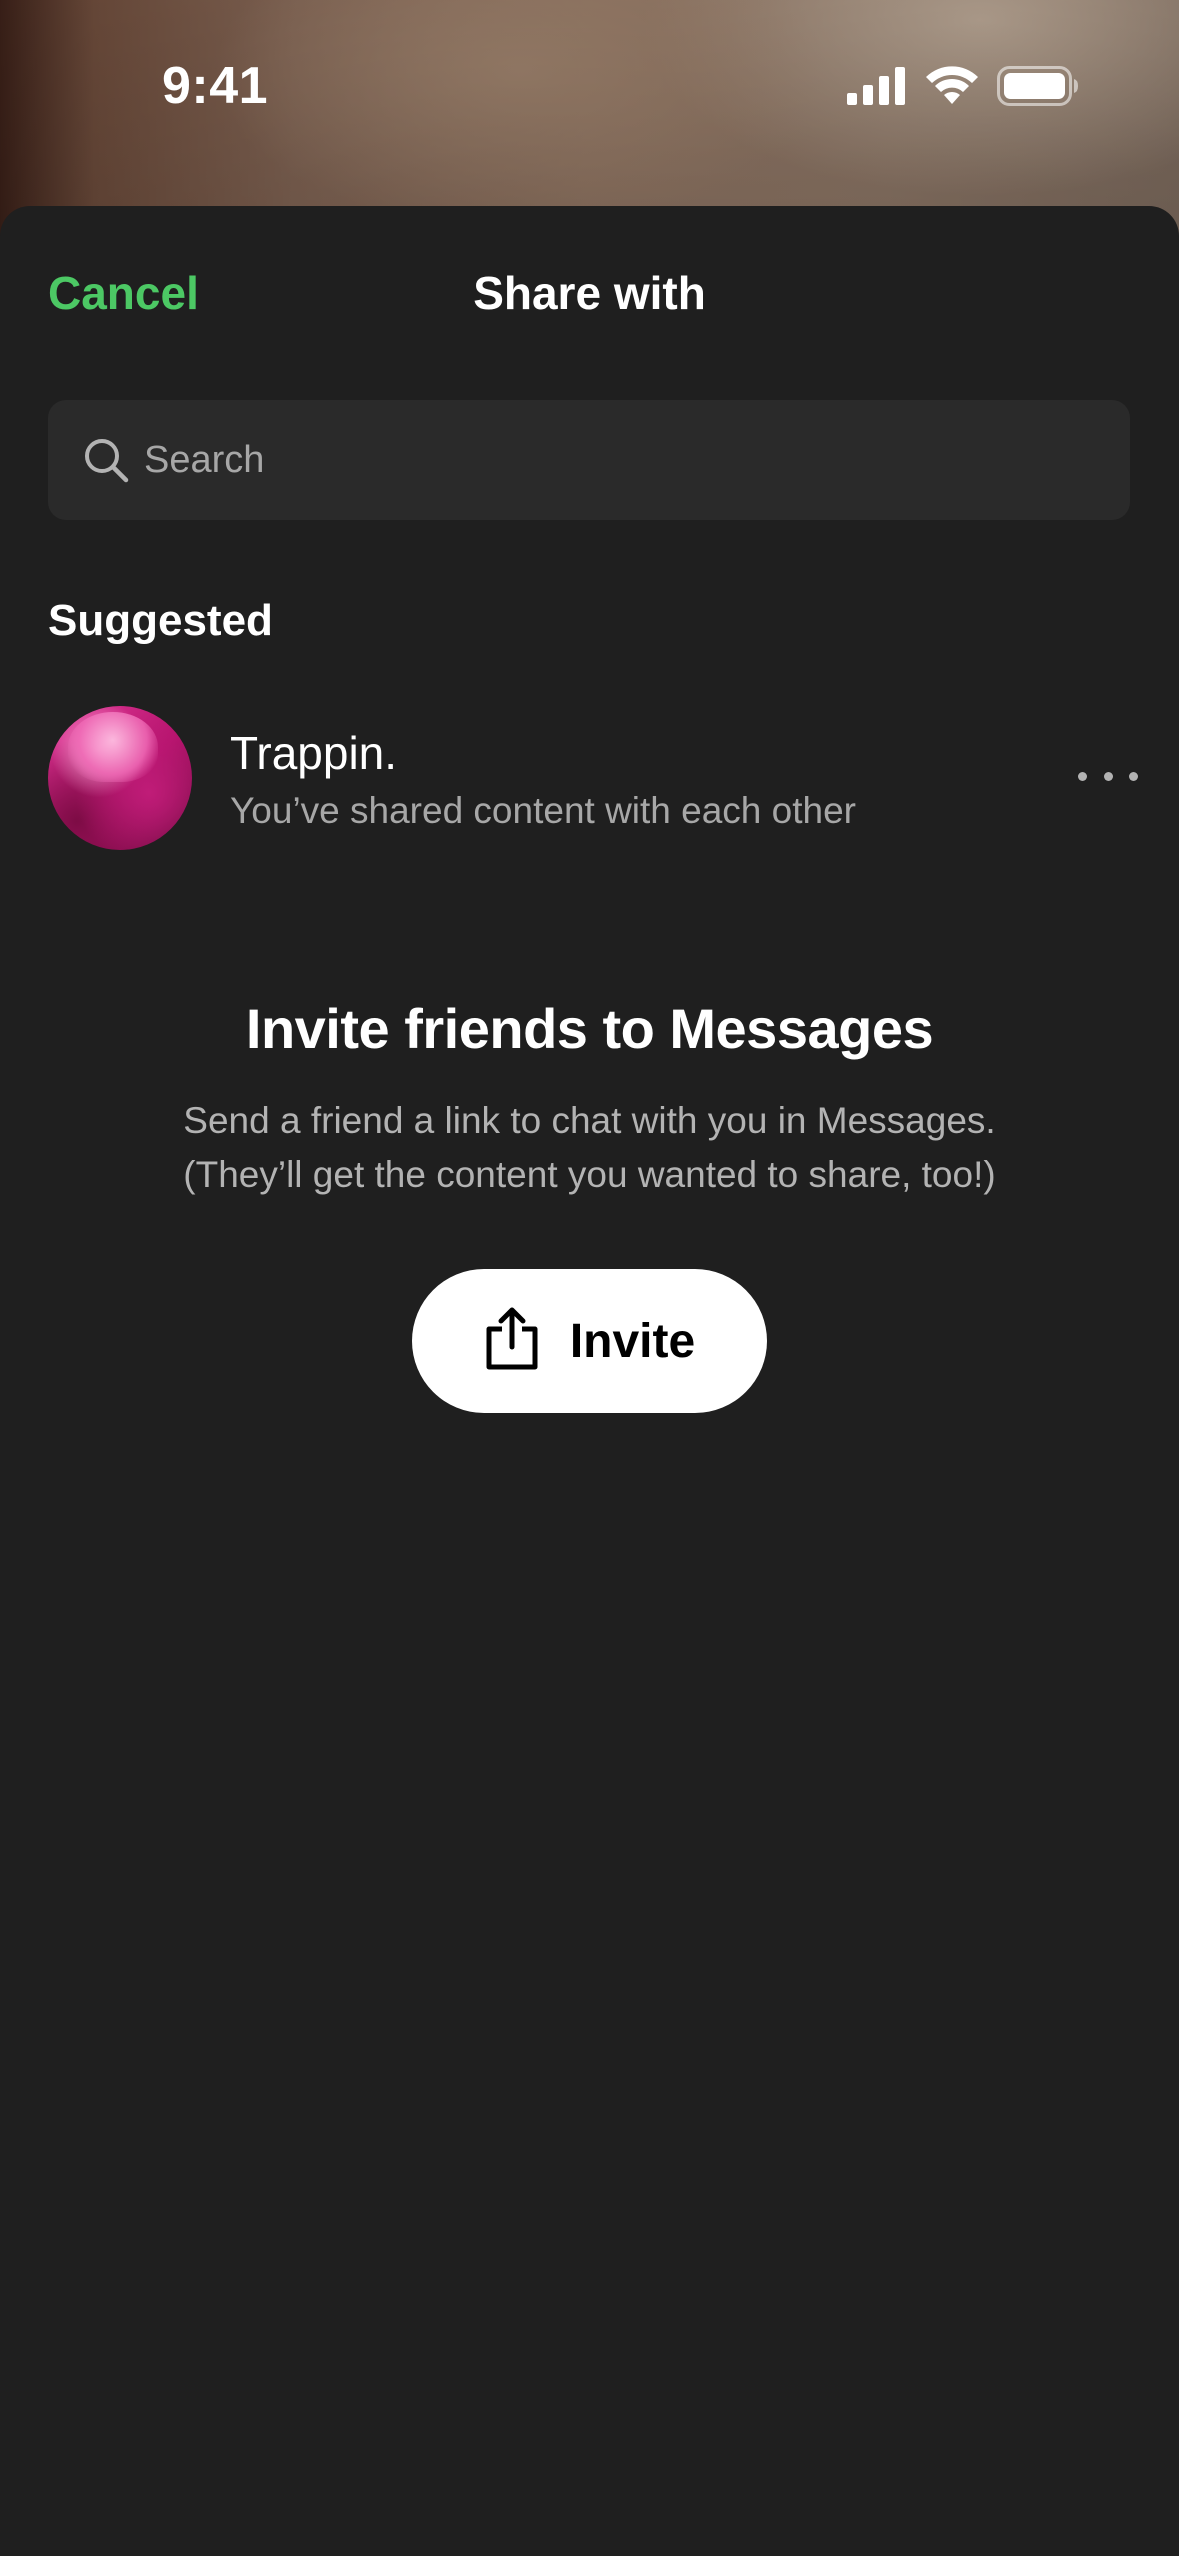  What do you see at coordinates (1038, 88) in the screenshot?
I see `battery-icon` at bounding box center [1038, 88].